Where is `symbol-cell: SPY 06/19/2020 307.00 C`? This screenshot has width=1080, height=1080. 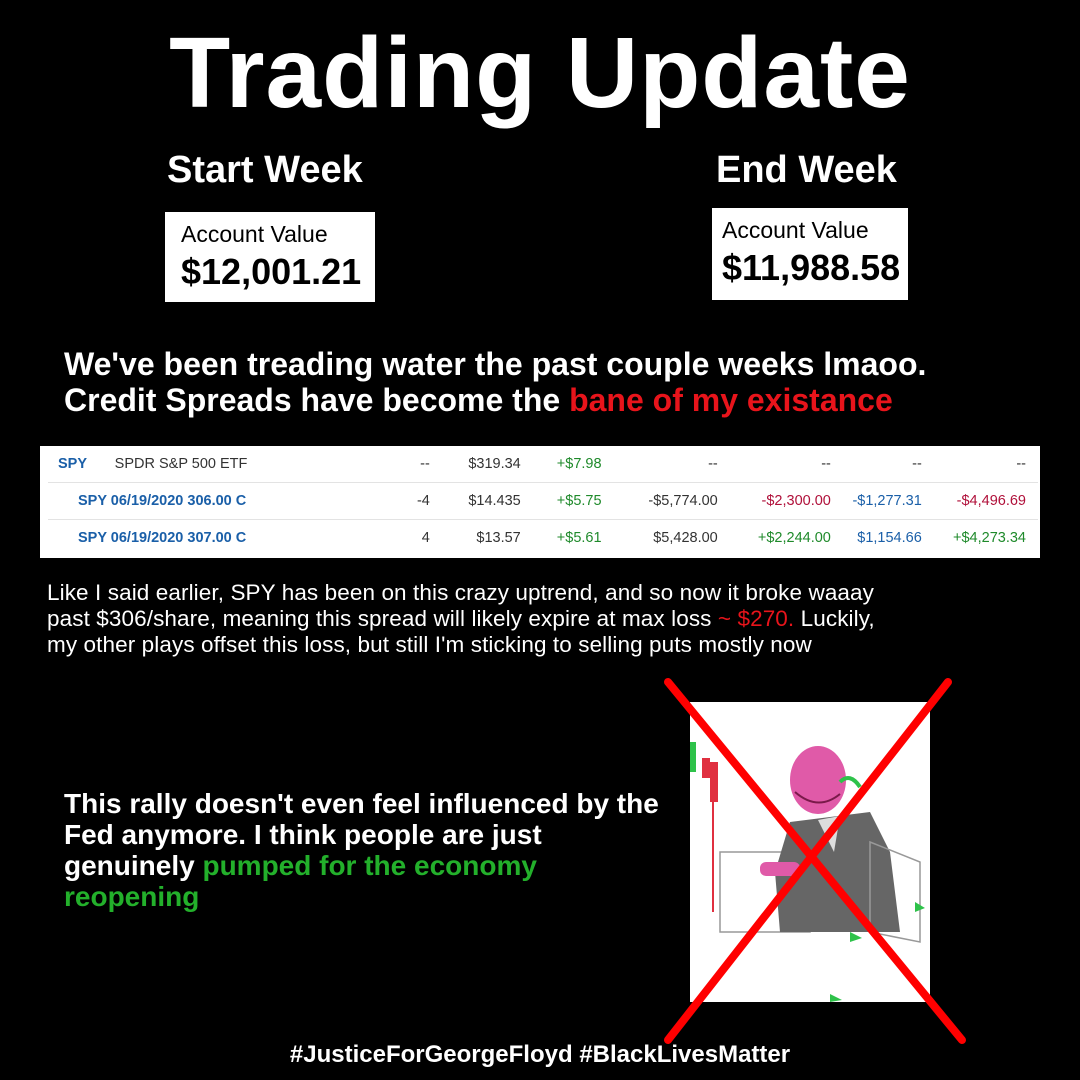
symbol-cell: SPY 06/19/2020 307.00 C is located at coordinates (208, 537).